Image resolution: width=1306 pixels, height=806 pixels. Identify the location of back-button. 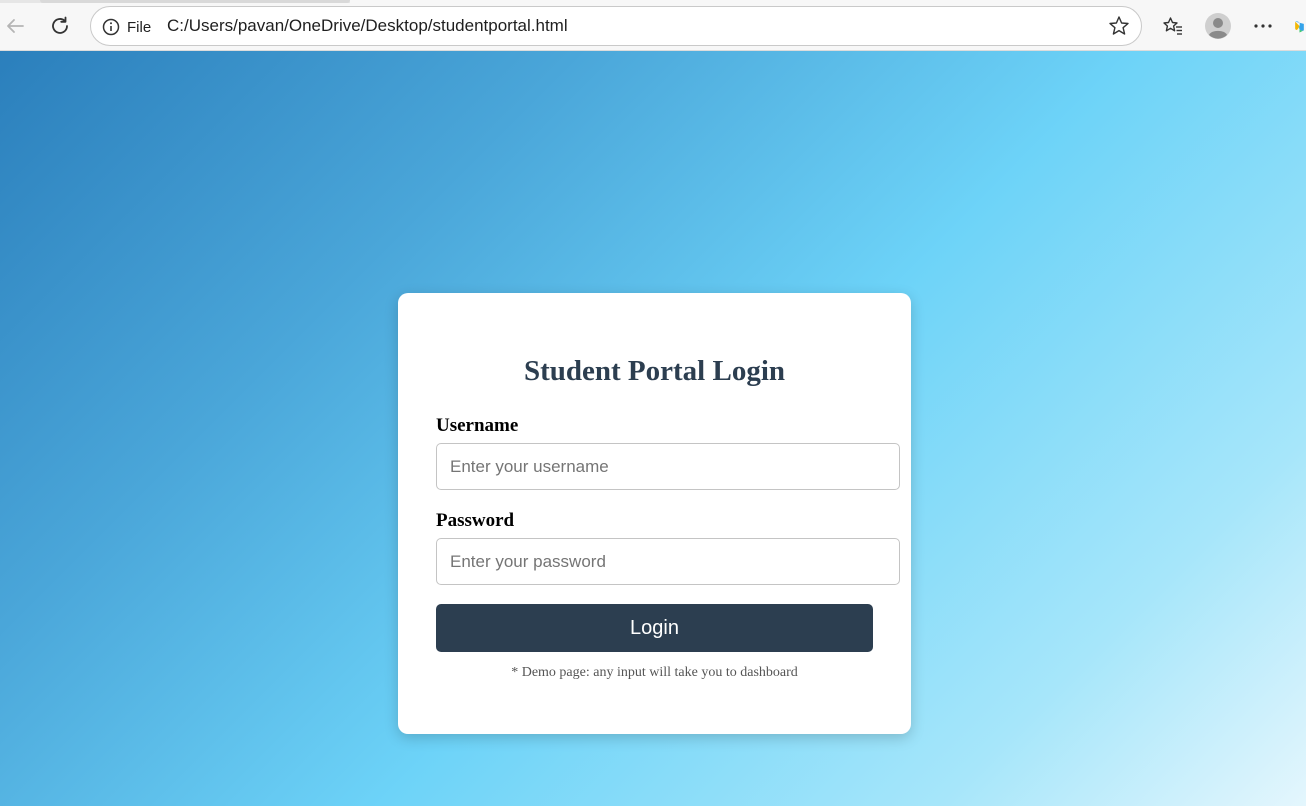
(16, 26).